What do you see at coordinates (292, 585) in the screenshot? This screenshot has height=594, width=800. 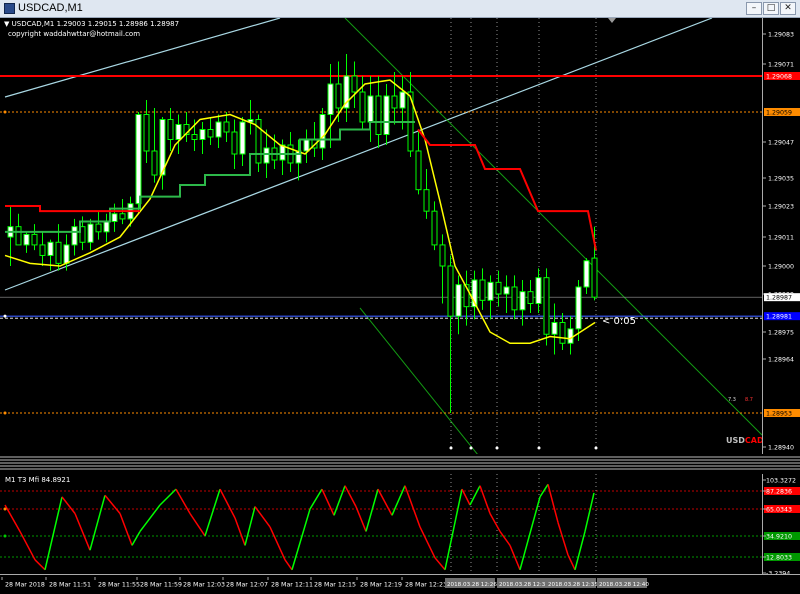 I see `time-tick-label: 28 Mar 12:11` at bounding box center [292, 585].